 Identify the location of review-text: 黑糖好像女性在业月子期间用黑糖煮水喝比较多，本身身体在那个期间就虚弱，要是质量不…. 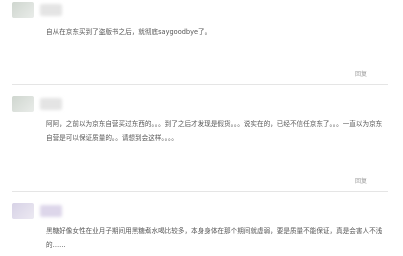
(214, 238).